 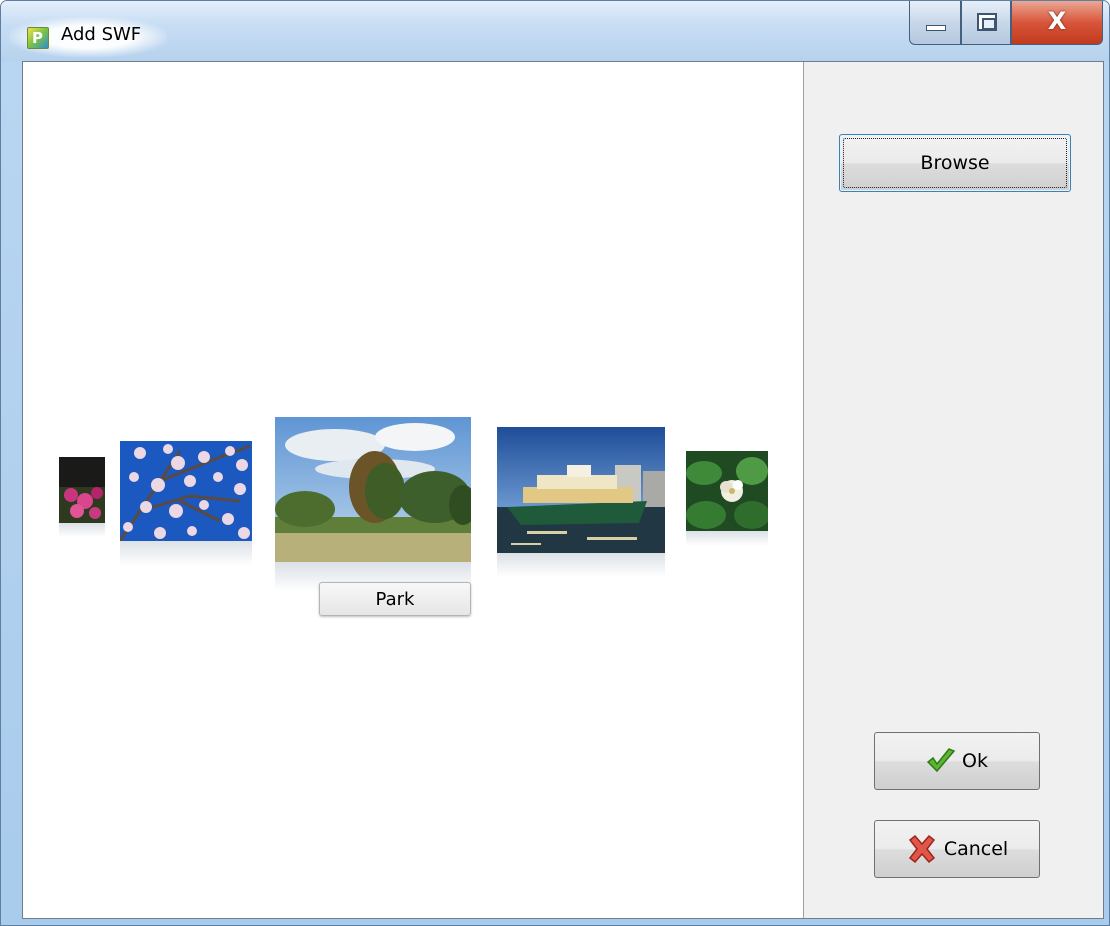 I want to click on gallery-thumbnail-ferry, so click(x=581, y=502).